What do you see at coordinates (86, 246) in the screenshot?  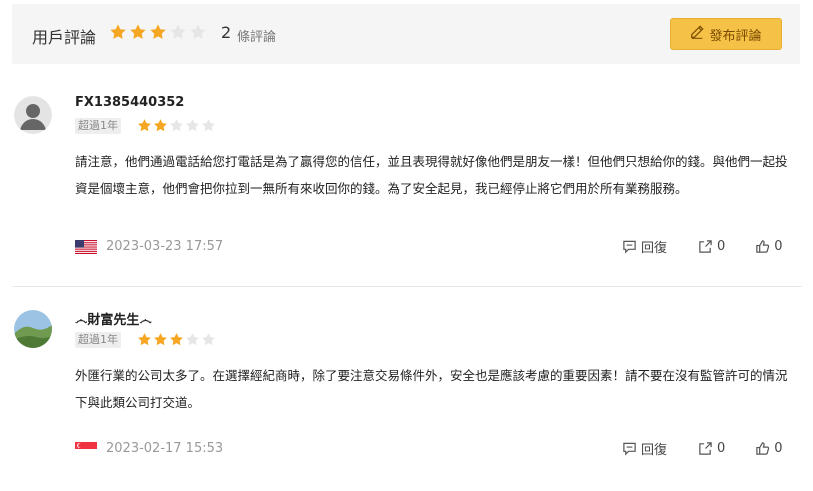 I see `us-flag-icon` at bounding box center [86, 246].